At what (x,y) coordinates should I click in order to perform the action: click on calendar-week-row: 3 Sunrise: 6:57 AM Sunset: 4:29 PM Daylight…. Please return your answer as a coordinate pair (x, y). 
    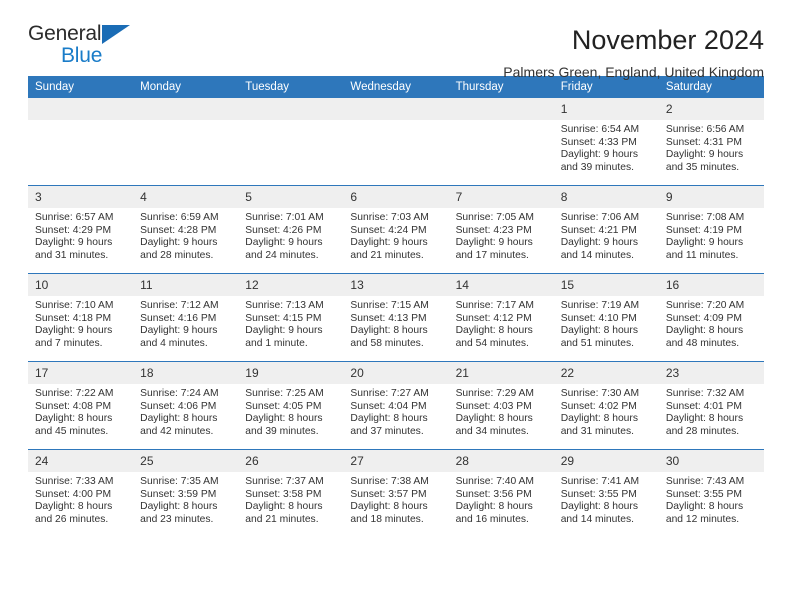
    Looking at the image, I should click on (396, 229).